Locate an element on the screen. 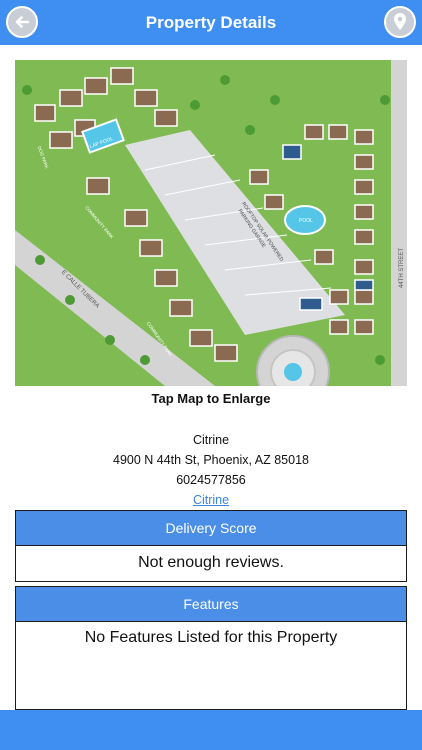 The image size is (422, 750). pool-label: POOL is located at coordinates (306, 221).